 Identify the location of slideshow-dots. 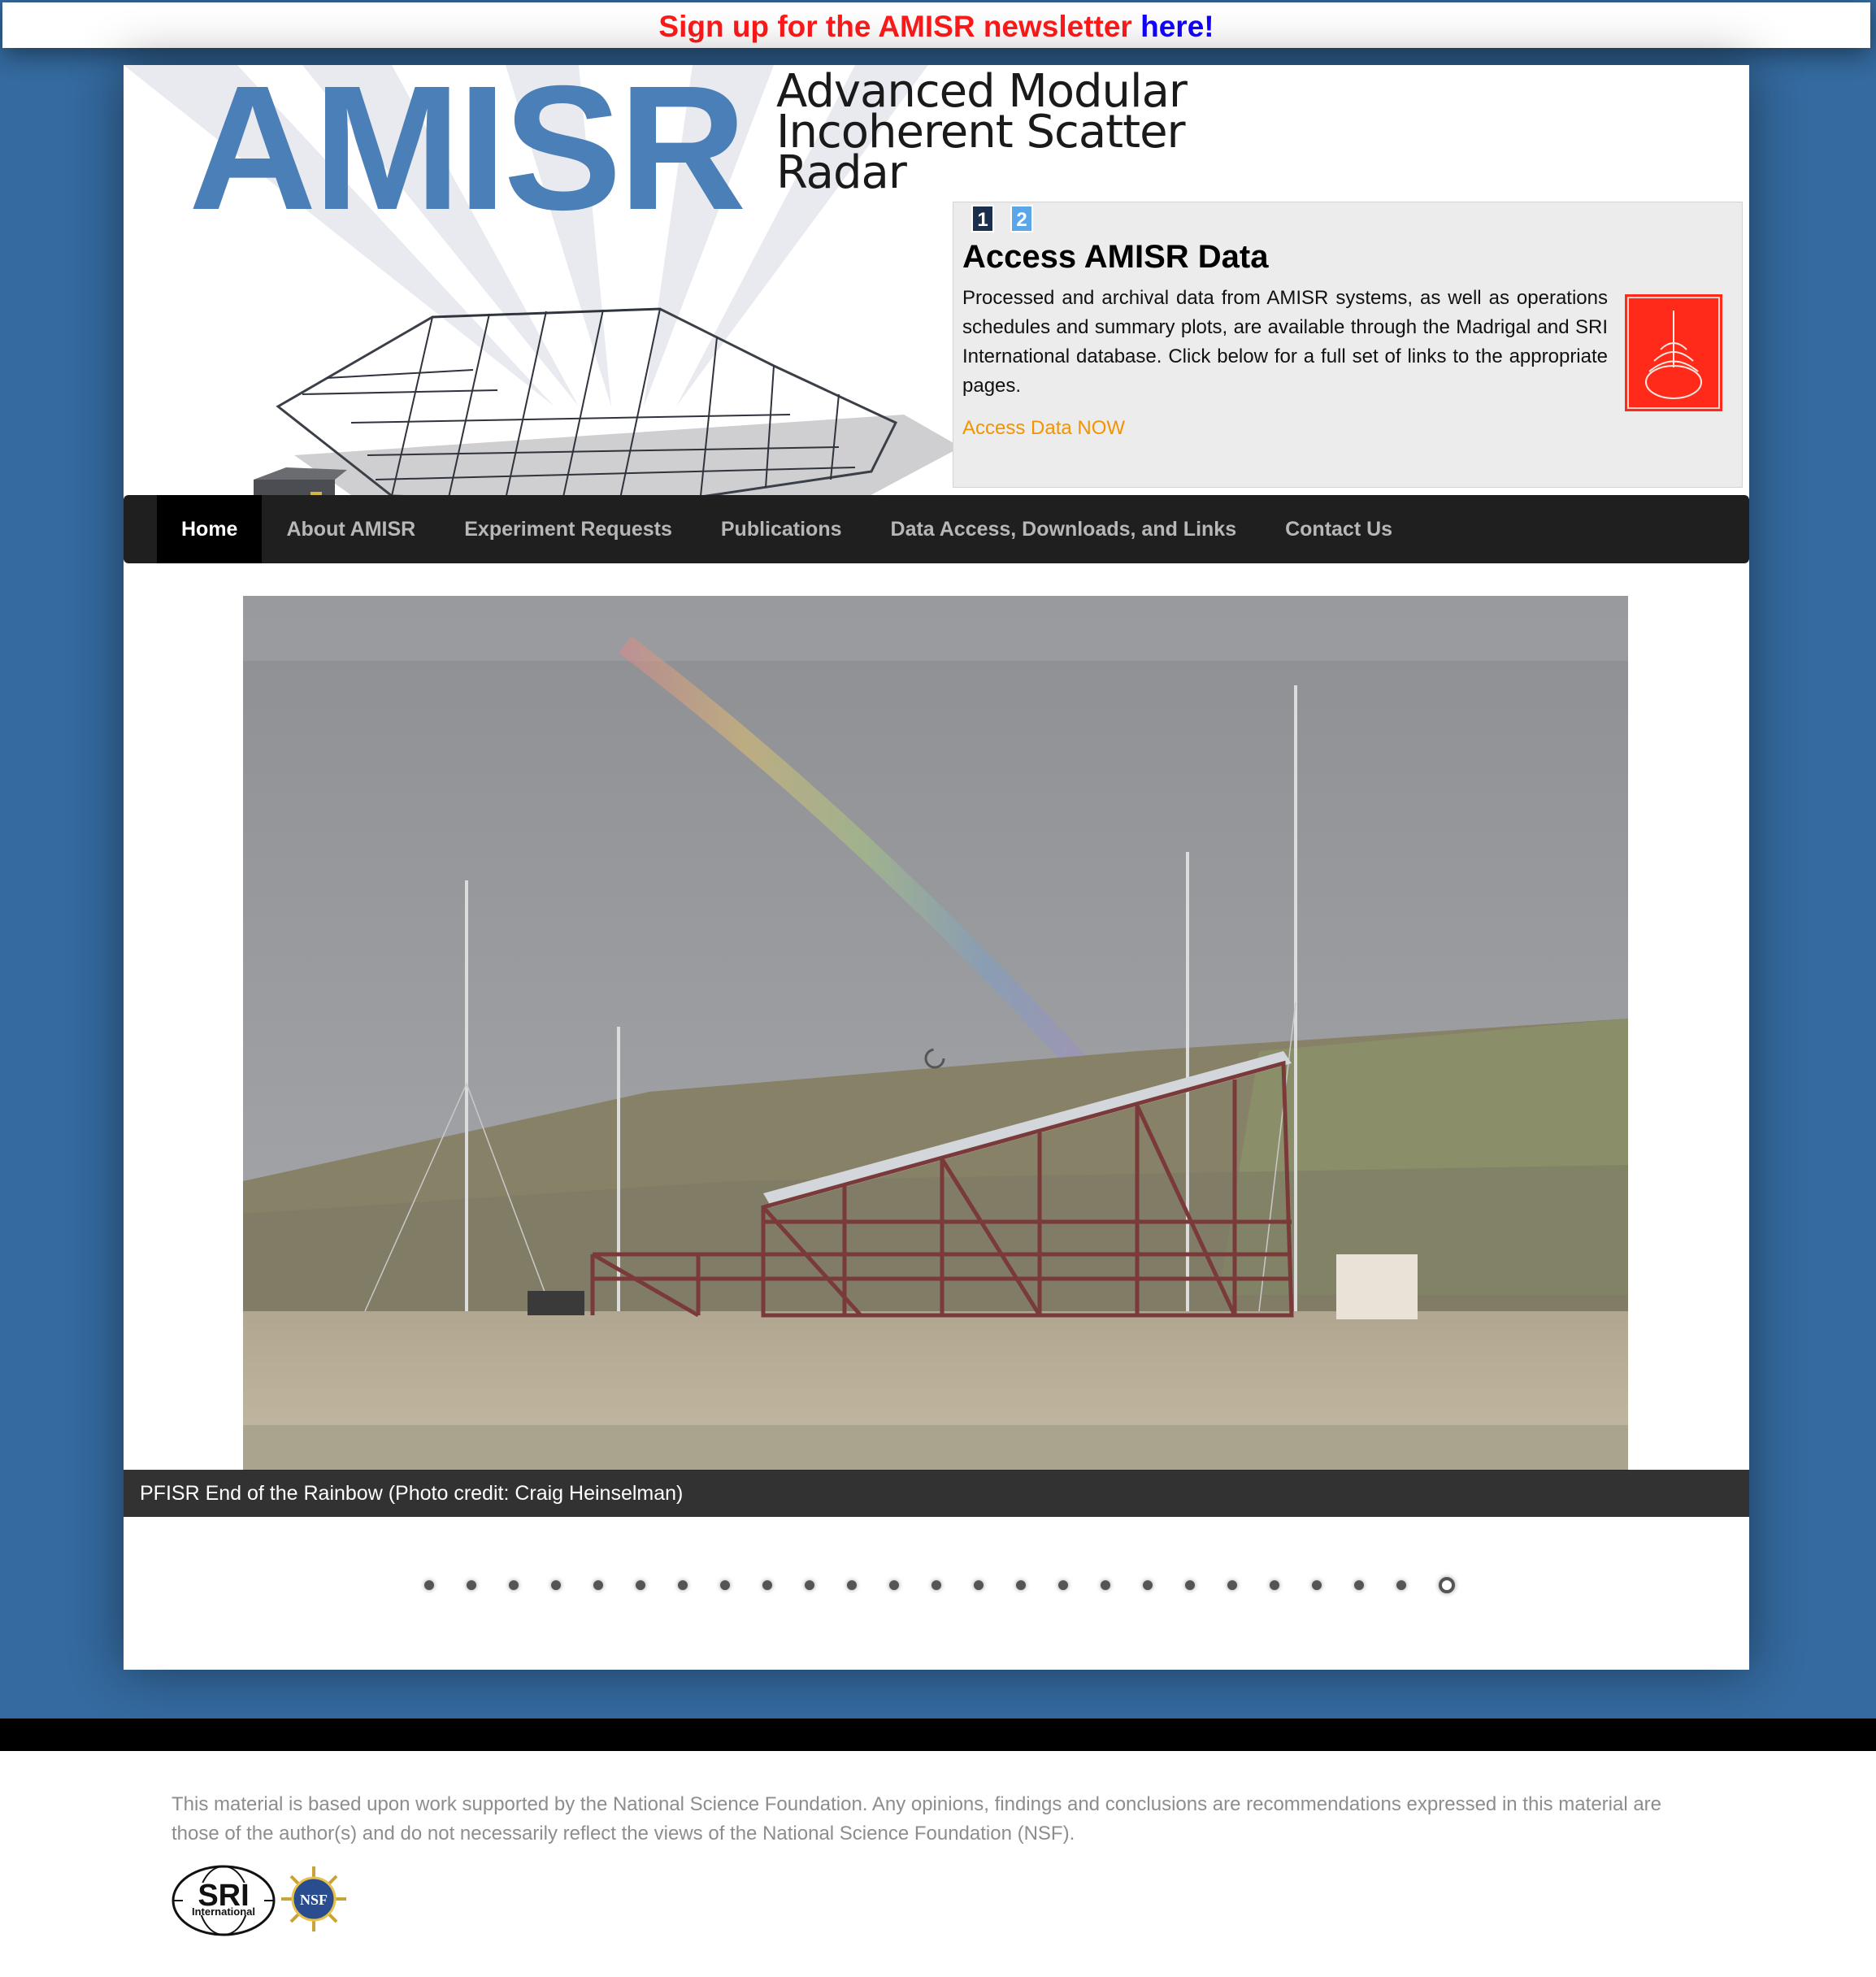
(940, 1585).